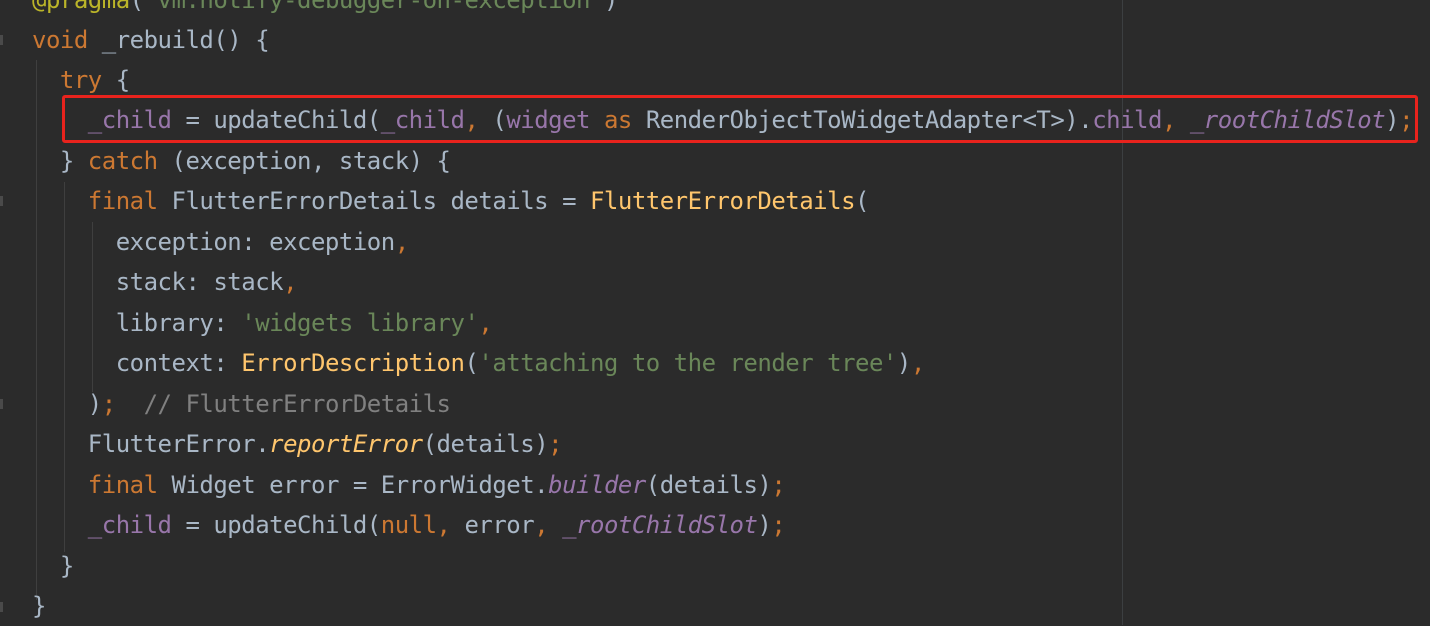 The width and height of the screenshot is (1430, 626). What do you see at coordinates (137, 323) in the screenshot?
I see `code-token: library:` at bounding box center [137, 323].